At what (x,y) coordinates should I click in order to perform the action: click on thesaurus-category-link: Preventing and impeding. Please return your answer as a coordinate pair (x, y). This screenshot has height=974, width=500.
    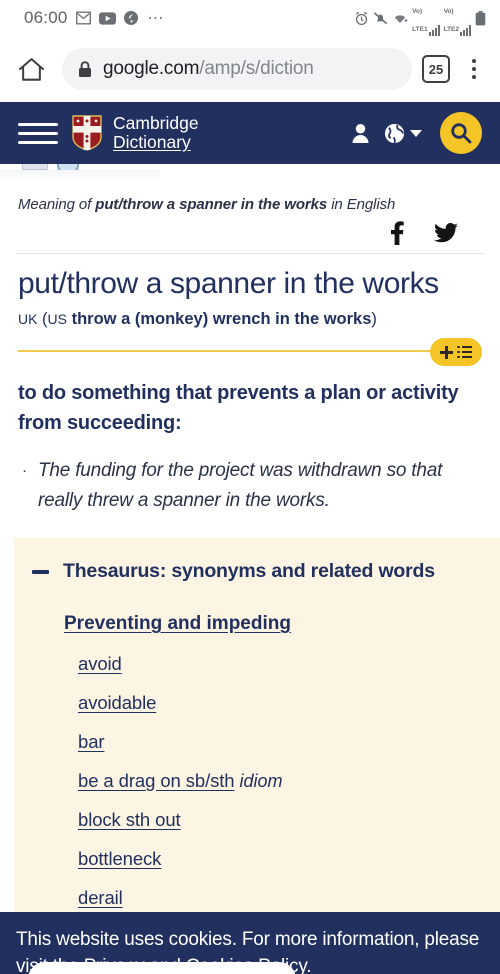
    Looking at the image, I should click on (152, 609).